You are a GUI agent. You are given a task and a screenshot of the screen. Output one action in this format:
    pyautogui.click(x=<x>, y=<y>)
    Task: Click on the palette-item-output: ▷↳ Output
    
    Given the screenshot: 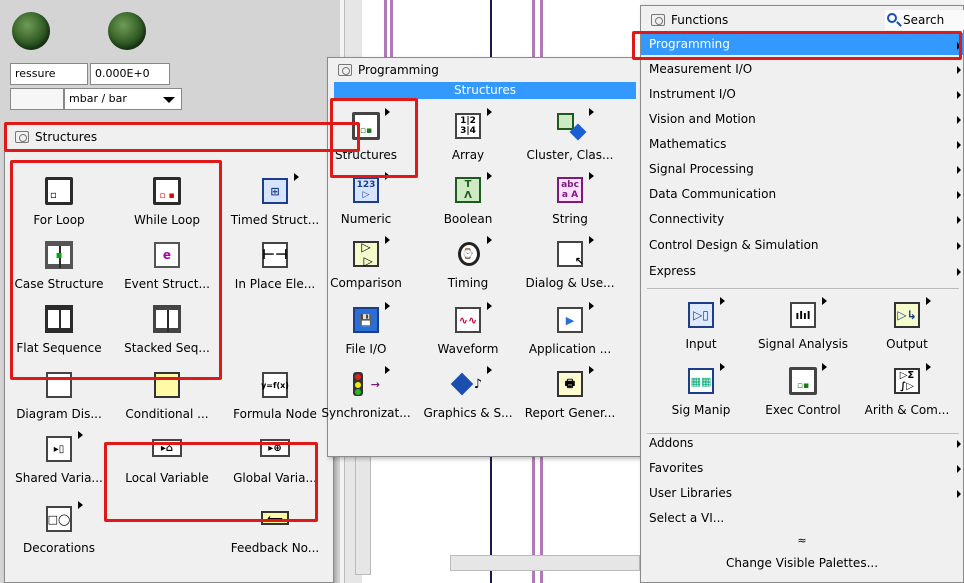 What is the action you would take?
    pyautogui.click(x=907, y=326)
    